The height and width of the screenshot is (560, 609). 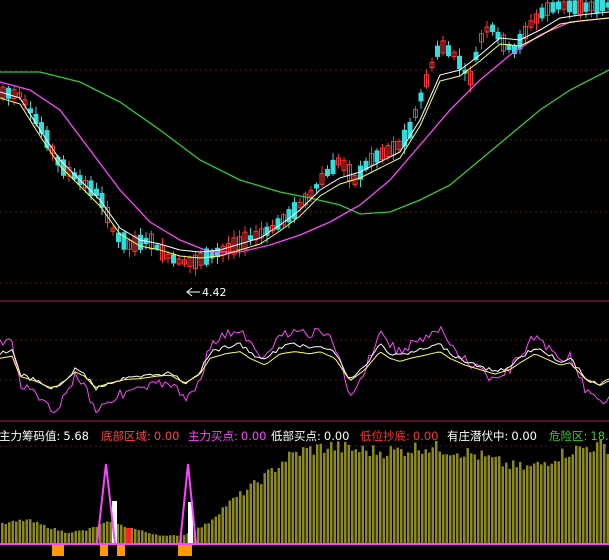 I want to click on legend-item: 主力筹码值:5.68, so click(x=44, y=436).